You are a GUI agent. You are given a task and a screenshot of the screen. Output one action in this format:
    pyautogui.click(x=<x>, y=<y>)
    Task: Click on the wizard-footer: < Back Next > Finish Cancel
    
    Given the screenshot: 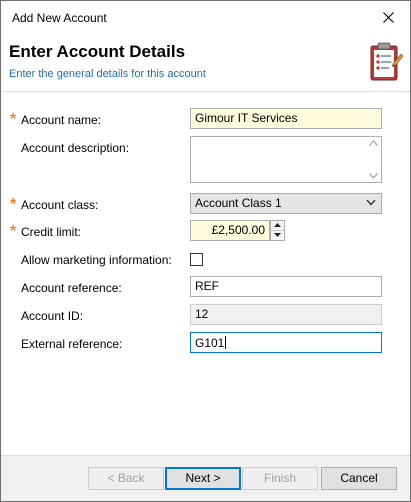 What is the action you would take?
    pyautogui.click(x=205, y=478)
    